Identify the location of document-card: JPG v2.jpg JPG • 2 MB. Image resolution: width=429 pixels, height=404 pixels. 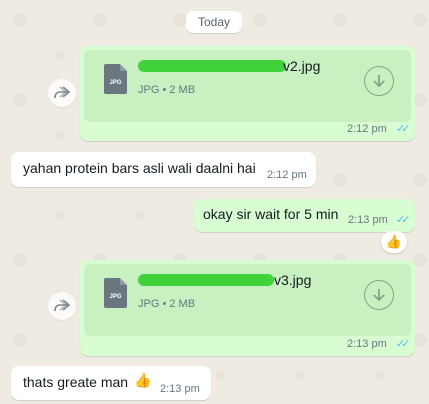
(247, 86).